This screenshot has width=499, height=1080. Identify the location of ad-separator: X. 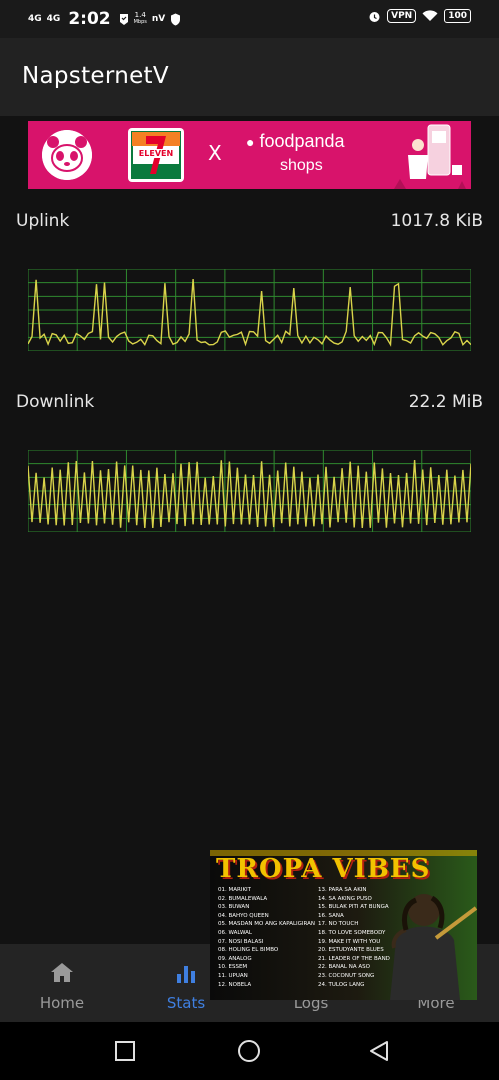
(215, 153).